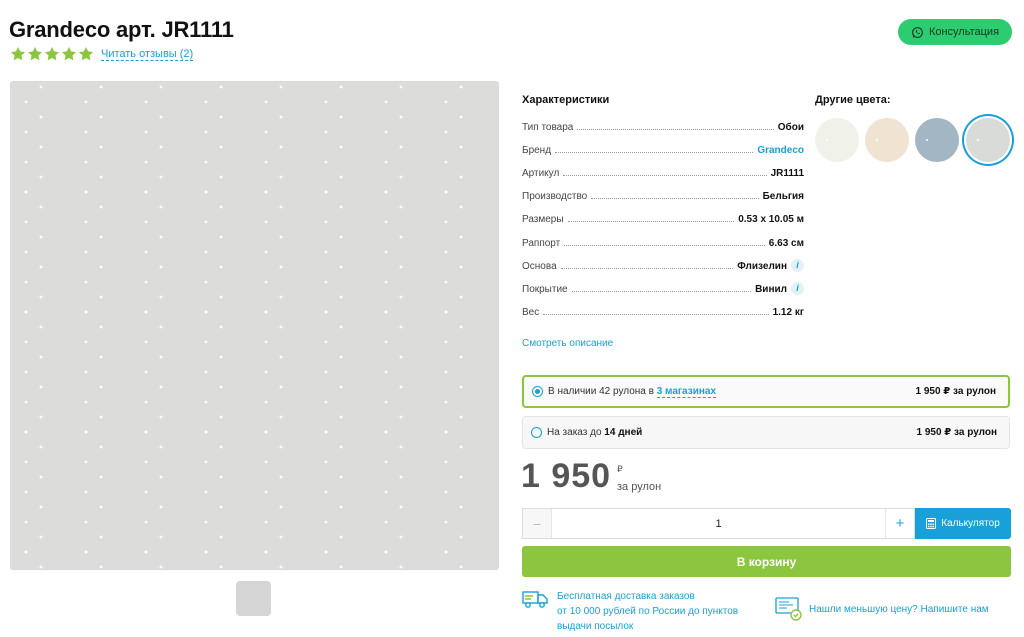 The width and height of the screenshot is (1024, 637). I want to click on spec-label: Производство, so click(555, 196).